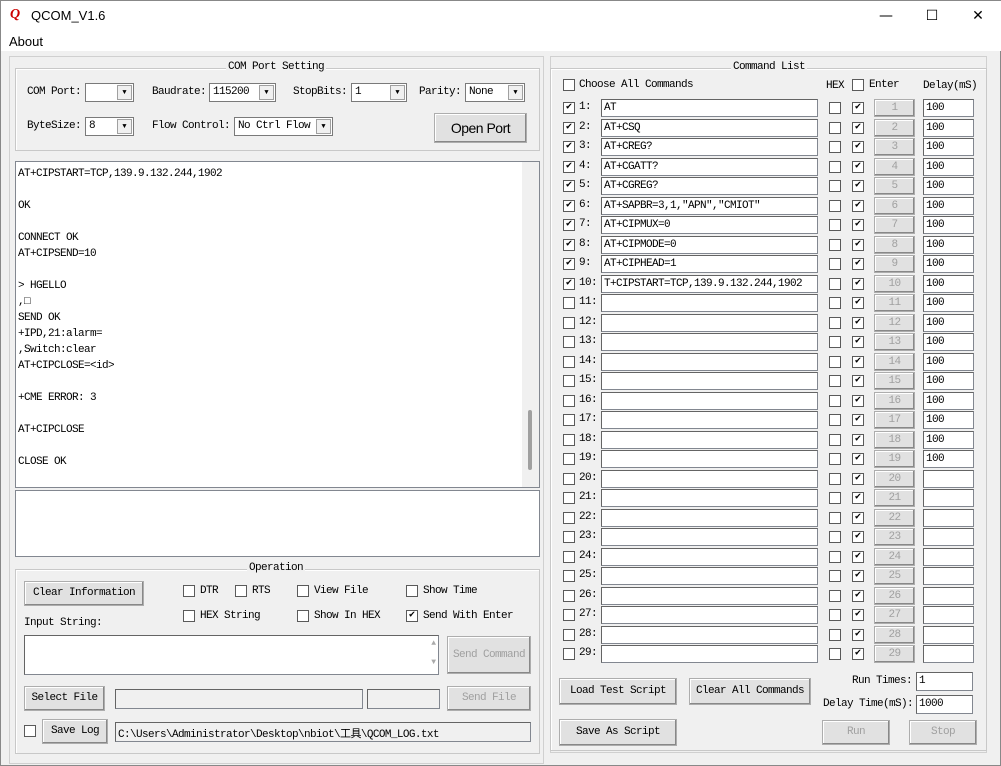 The width and height of the screenshot is (1001, 766). Describe the element at coordinates (894, 225) in the screenshot. I see `send-command-number-button: 7` at that location.